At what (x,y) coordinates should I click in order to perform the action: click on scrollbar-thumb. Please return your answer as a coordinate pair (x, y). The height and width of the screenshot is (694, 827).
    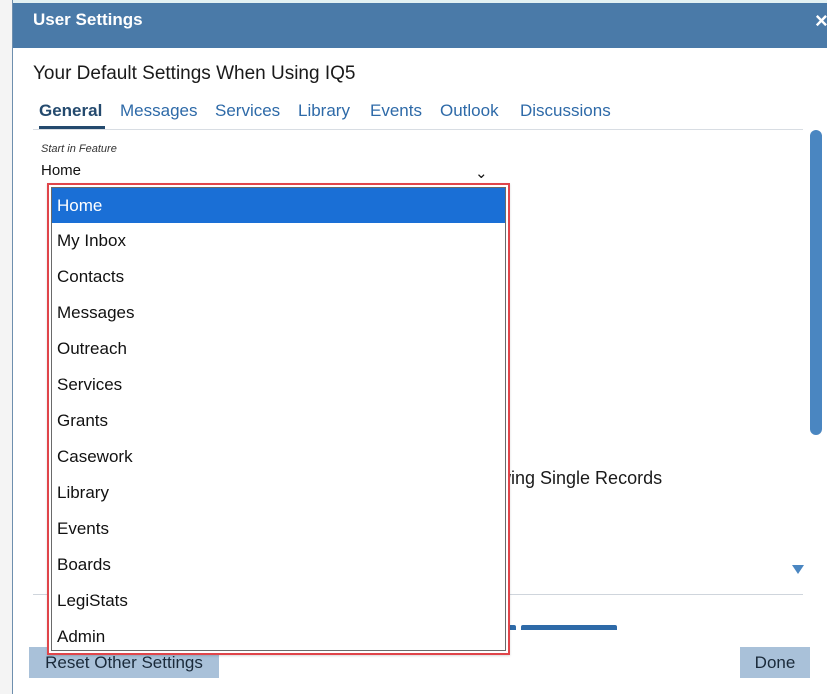
    Looking at the image, I should click on (816, 282).